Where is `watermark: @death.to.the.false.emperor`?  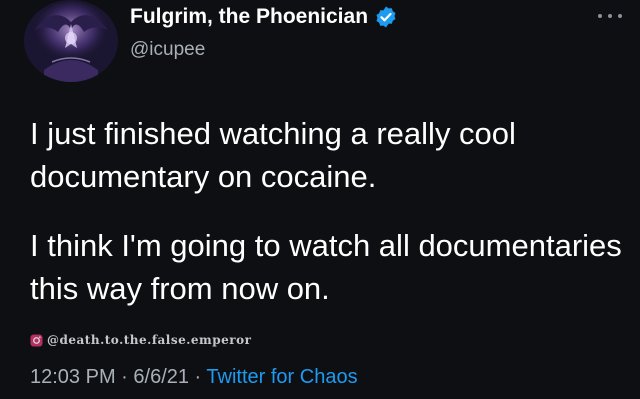
watermark: @death.to.the.false.emperor is located at coordinates (140, 340).